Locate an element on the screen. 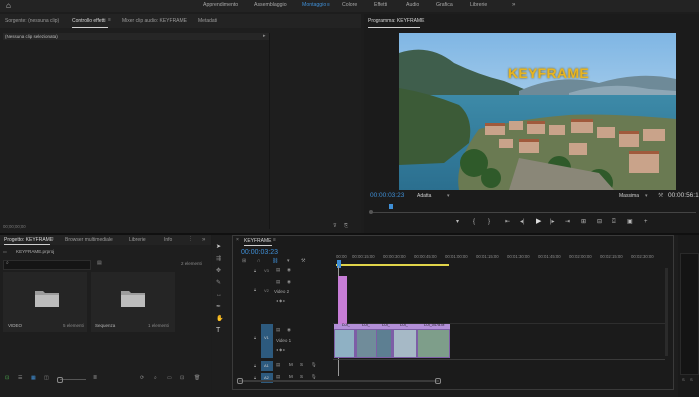 This screenshot has width=699, height=397. linked-selection-icon: ⛓ is located at coordinates (275, 261).